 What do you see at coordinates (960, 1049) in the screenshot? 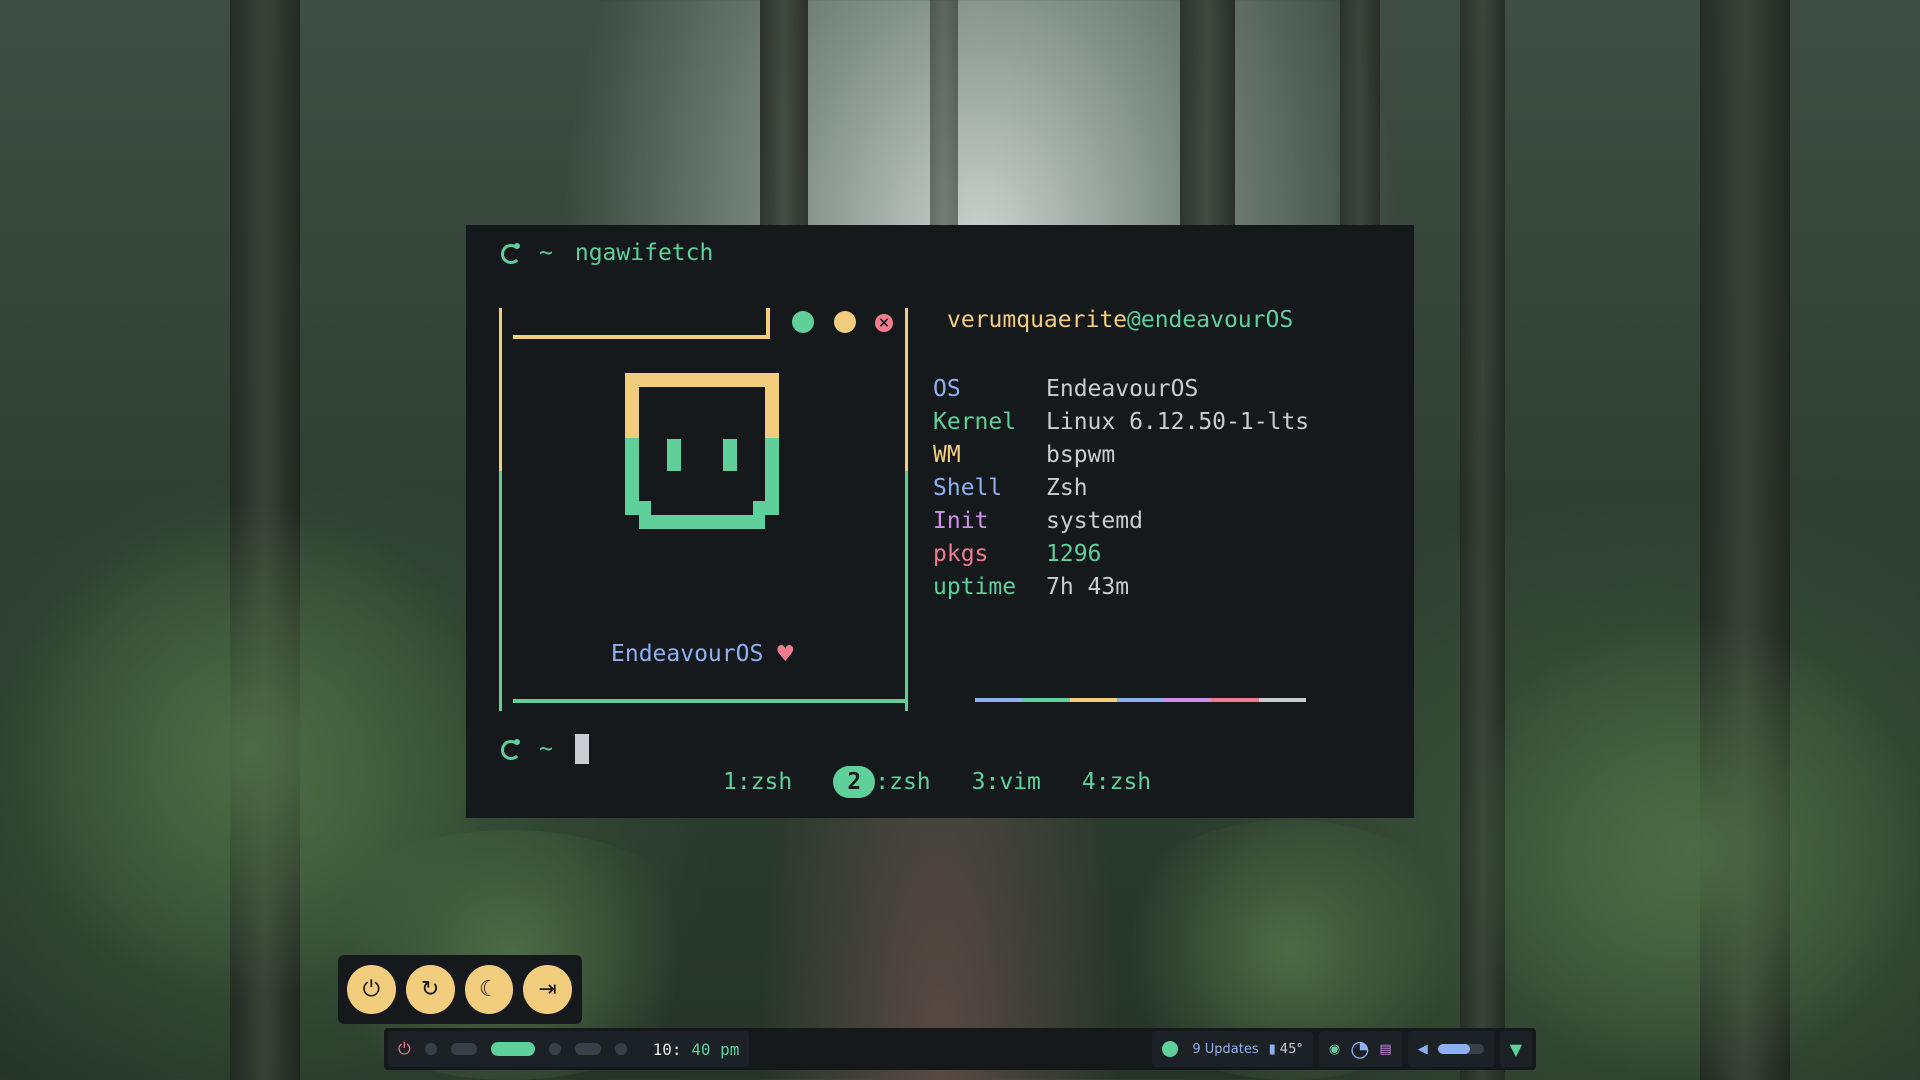
I see `status-bar: ⏻ 10: 40 pm 9 Updates ▮ 45° ◉ ◔ ▤ ◀ ▼` at bounding box center [960, 1049].